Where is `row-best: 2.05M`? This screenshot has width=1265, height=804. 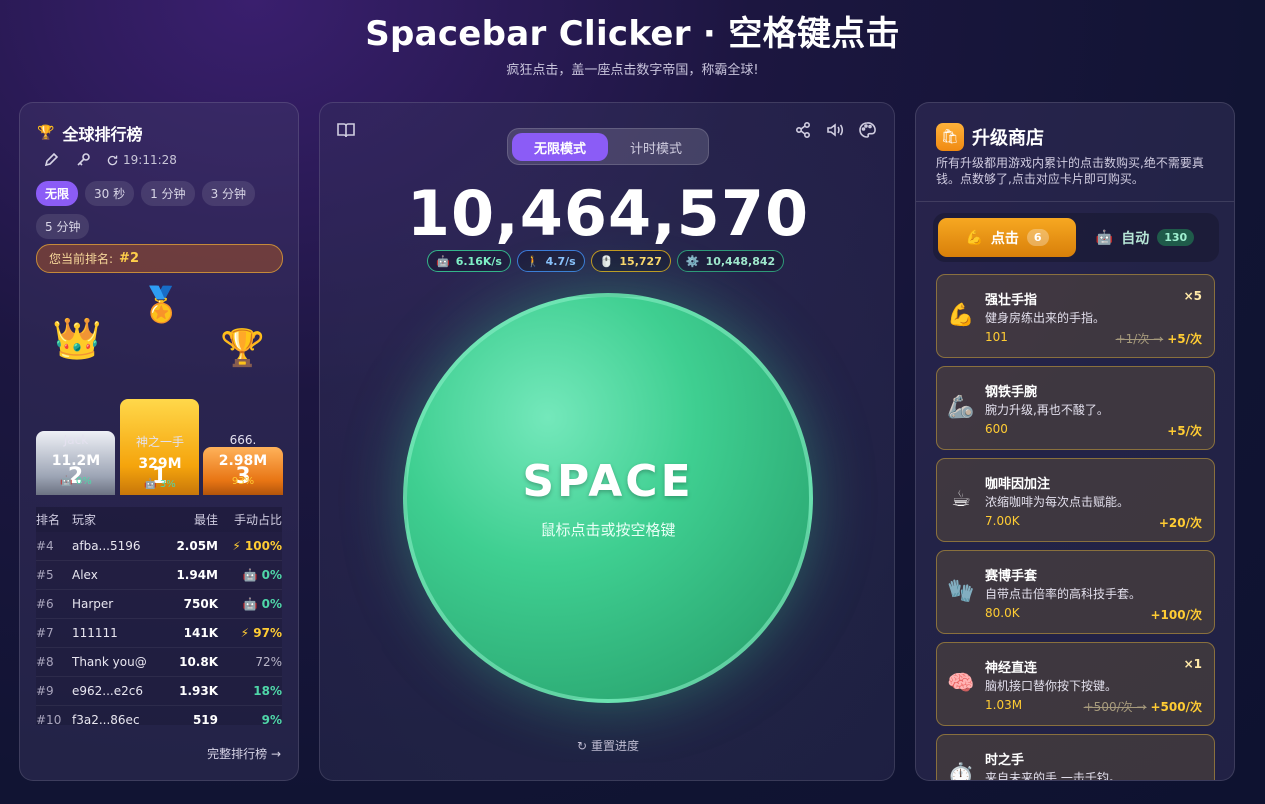 row-best: 2.05M is located at coordinates (197, 546).